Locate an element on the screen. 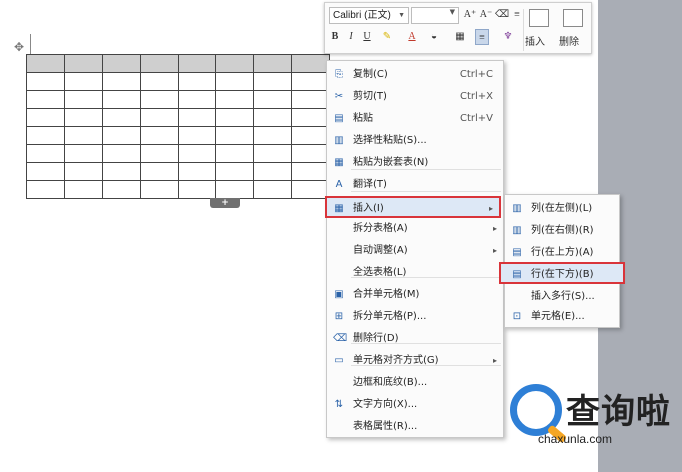  align-icon: ≡ is located at coordinates (482, 37).